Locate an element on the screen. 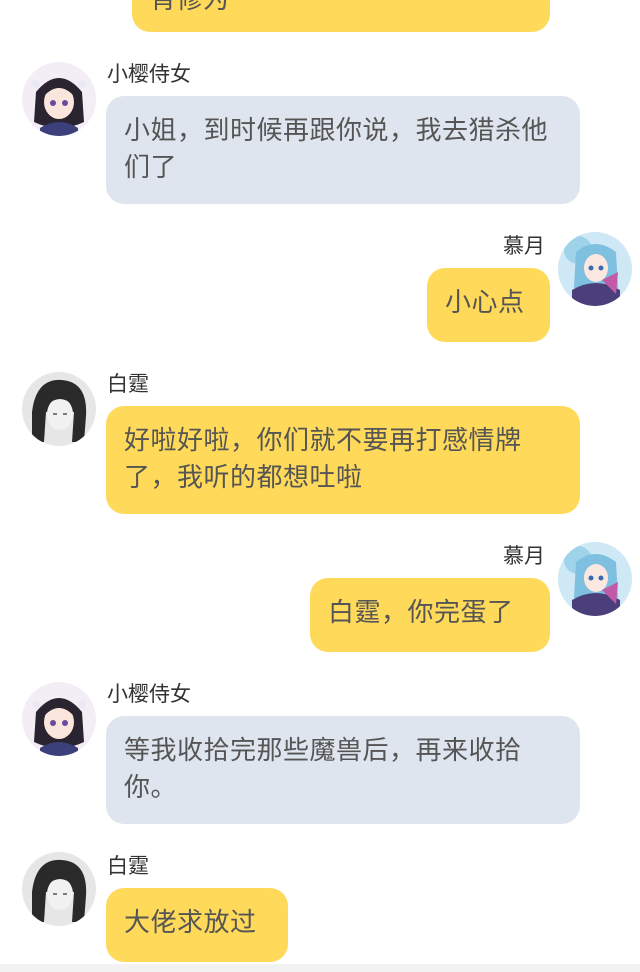  message-bubble: 白霆，你完蛋了 is located at coordinates (430, 615).